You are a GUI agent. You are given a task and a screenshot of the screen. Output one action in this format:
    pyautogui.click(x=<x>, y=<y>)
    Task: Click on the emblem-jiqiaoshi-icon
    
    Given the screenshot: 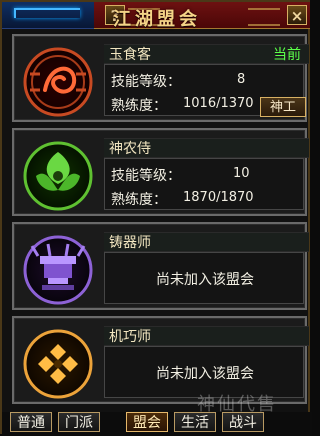 What is the action you would take?
    pyautogui.click(x=58, y=364)
    